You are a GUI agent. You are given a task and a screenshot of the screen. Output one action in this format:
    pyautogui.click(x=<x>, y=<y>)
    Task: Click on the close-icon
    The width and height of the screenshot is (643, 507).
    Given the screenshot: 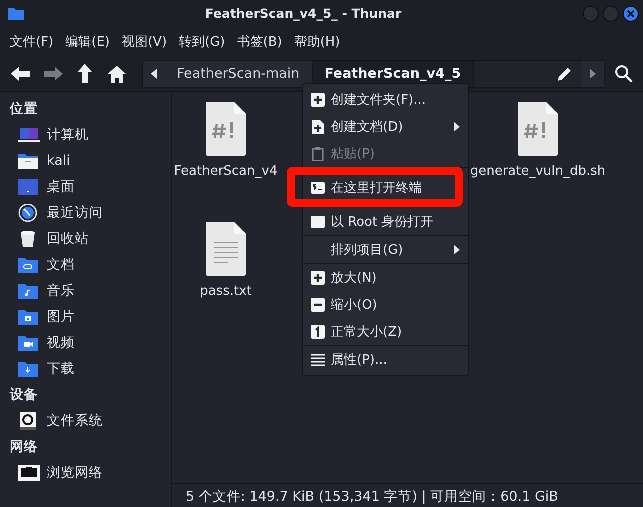 What is the action you would take?
    pyautogui.click(x=631, y=14)
    